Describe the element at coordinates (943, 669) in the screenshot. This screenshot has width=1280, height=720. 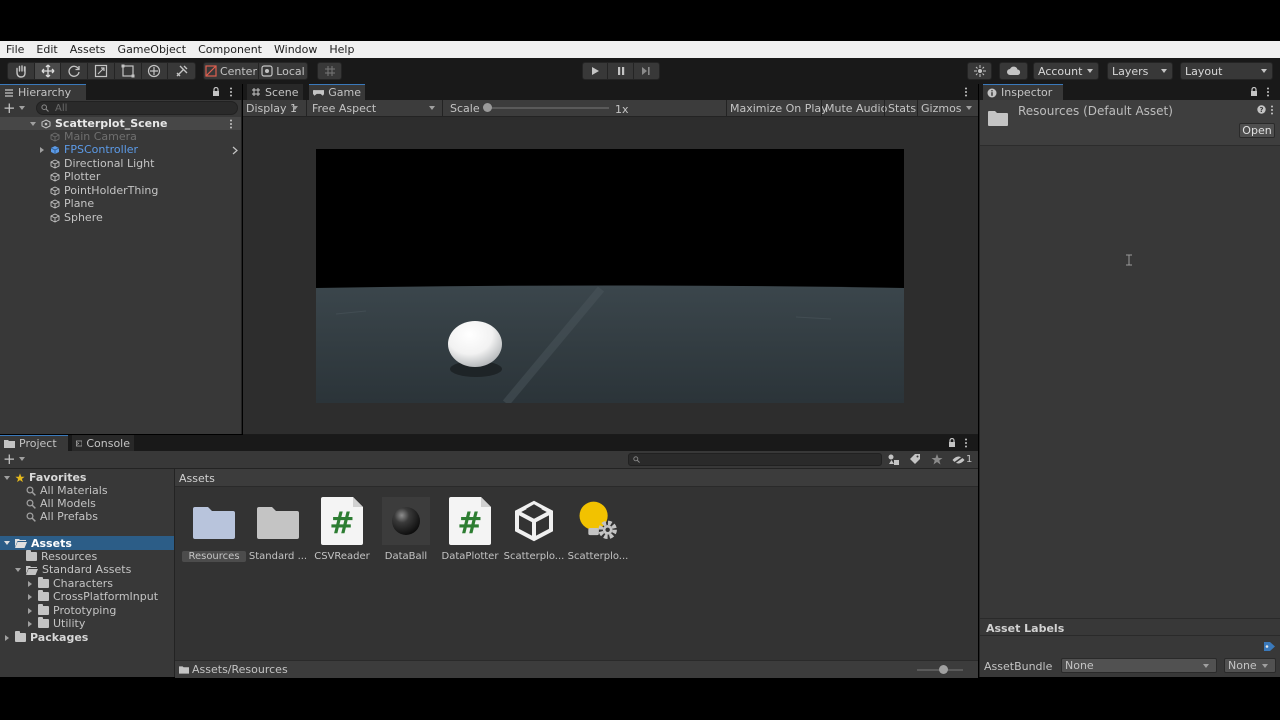
I see `icon-size-slider-handle` at that location.